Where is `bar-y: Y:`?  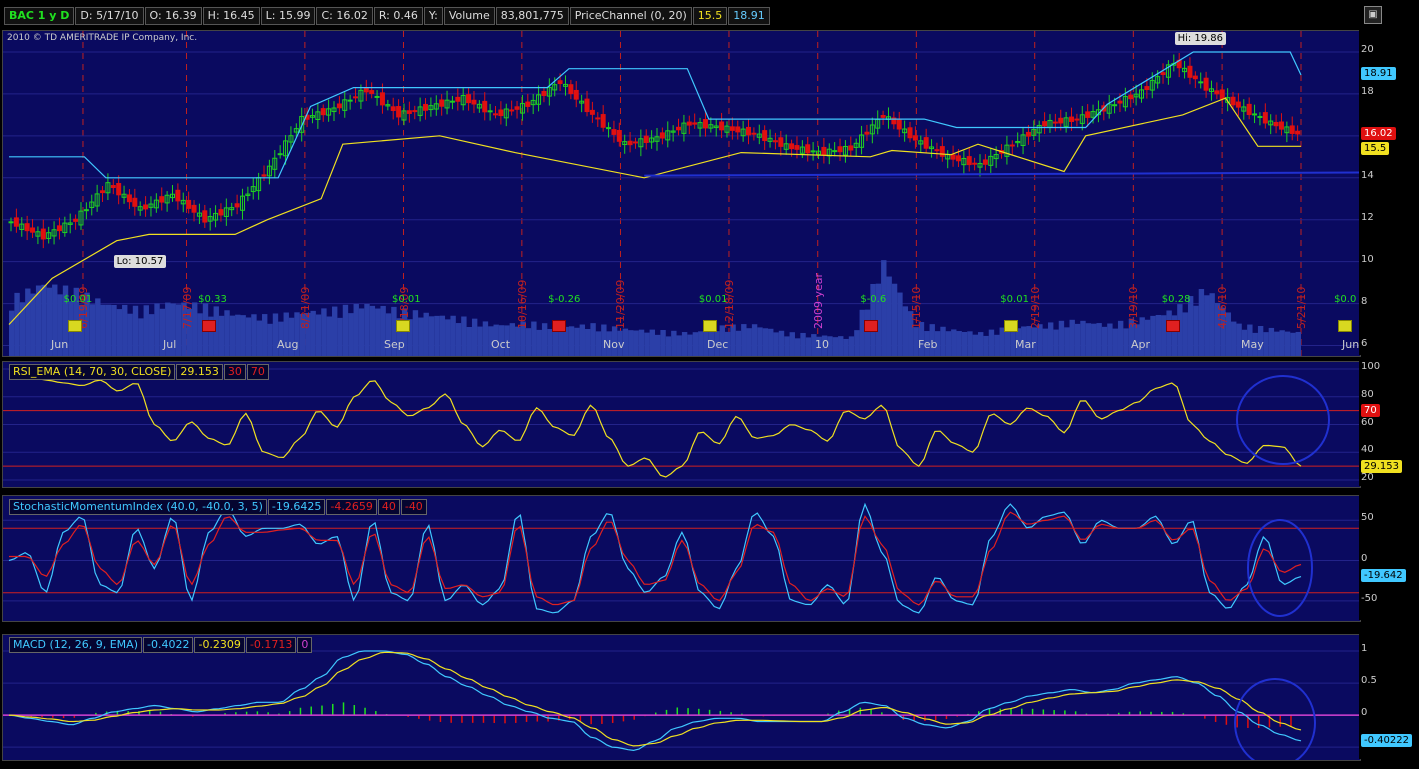 bar-y: Y: is located at coordinates (433, 15).